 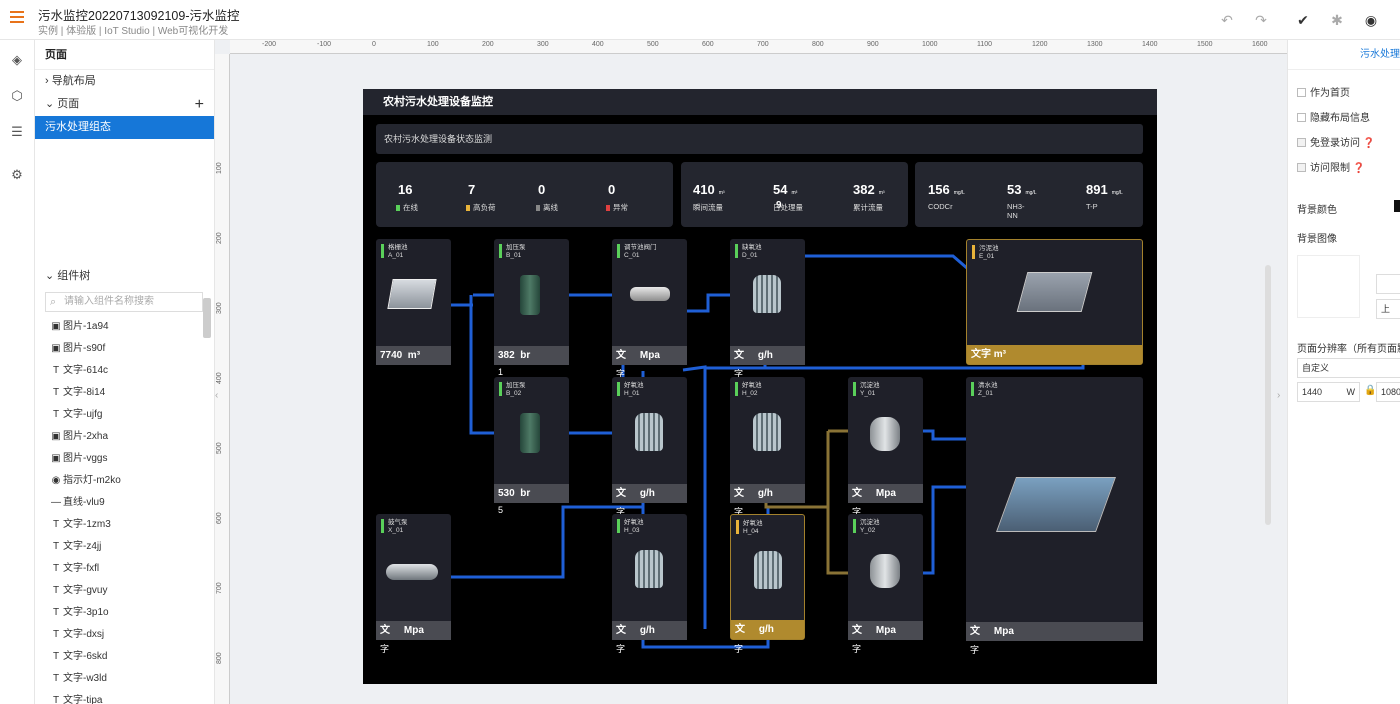 What do you see at coordinates (124, 393) in the screenshot?
I see `component-item: T 文字-8i14` at bounding box center [124, 393].